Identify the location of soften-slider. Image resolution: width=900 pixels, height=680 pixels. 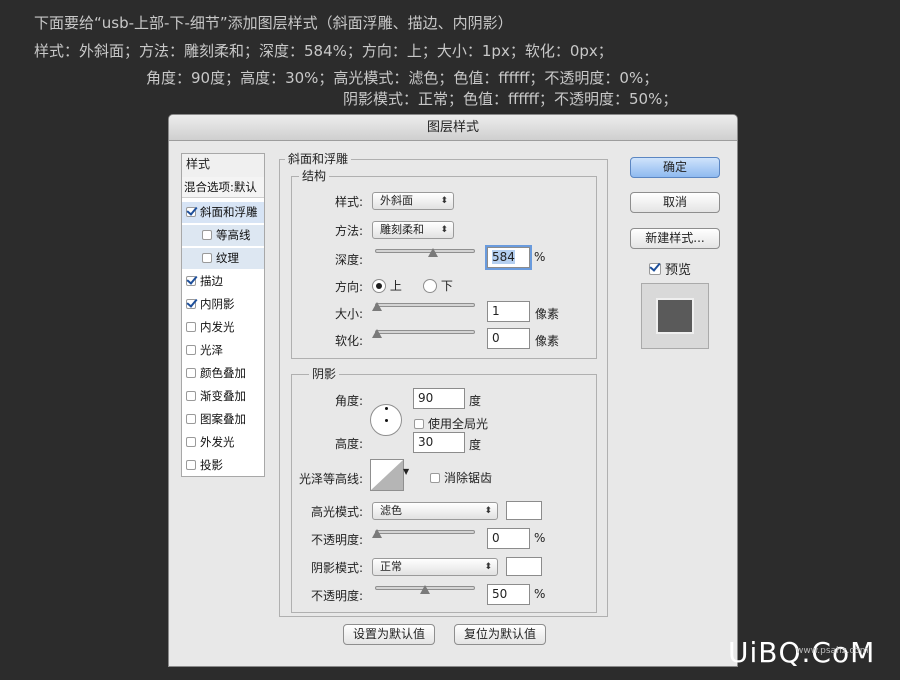
(423, 333).